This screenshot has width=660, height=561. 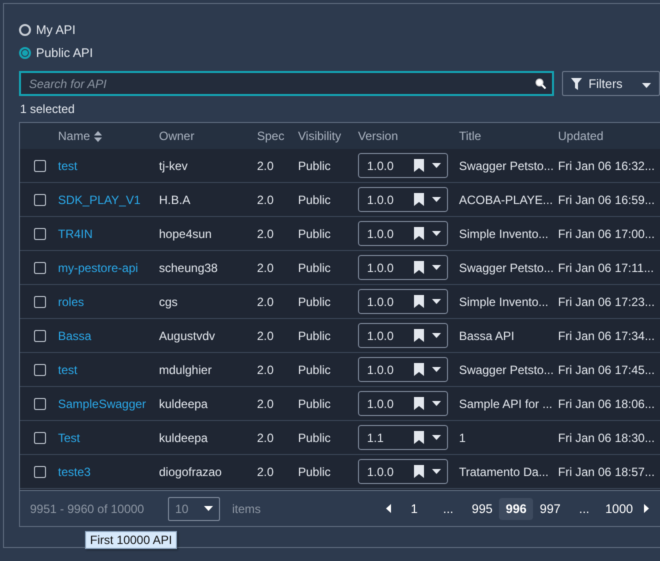 I want to click on column-header: Version, so click(x=408, y=136).